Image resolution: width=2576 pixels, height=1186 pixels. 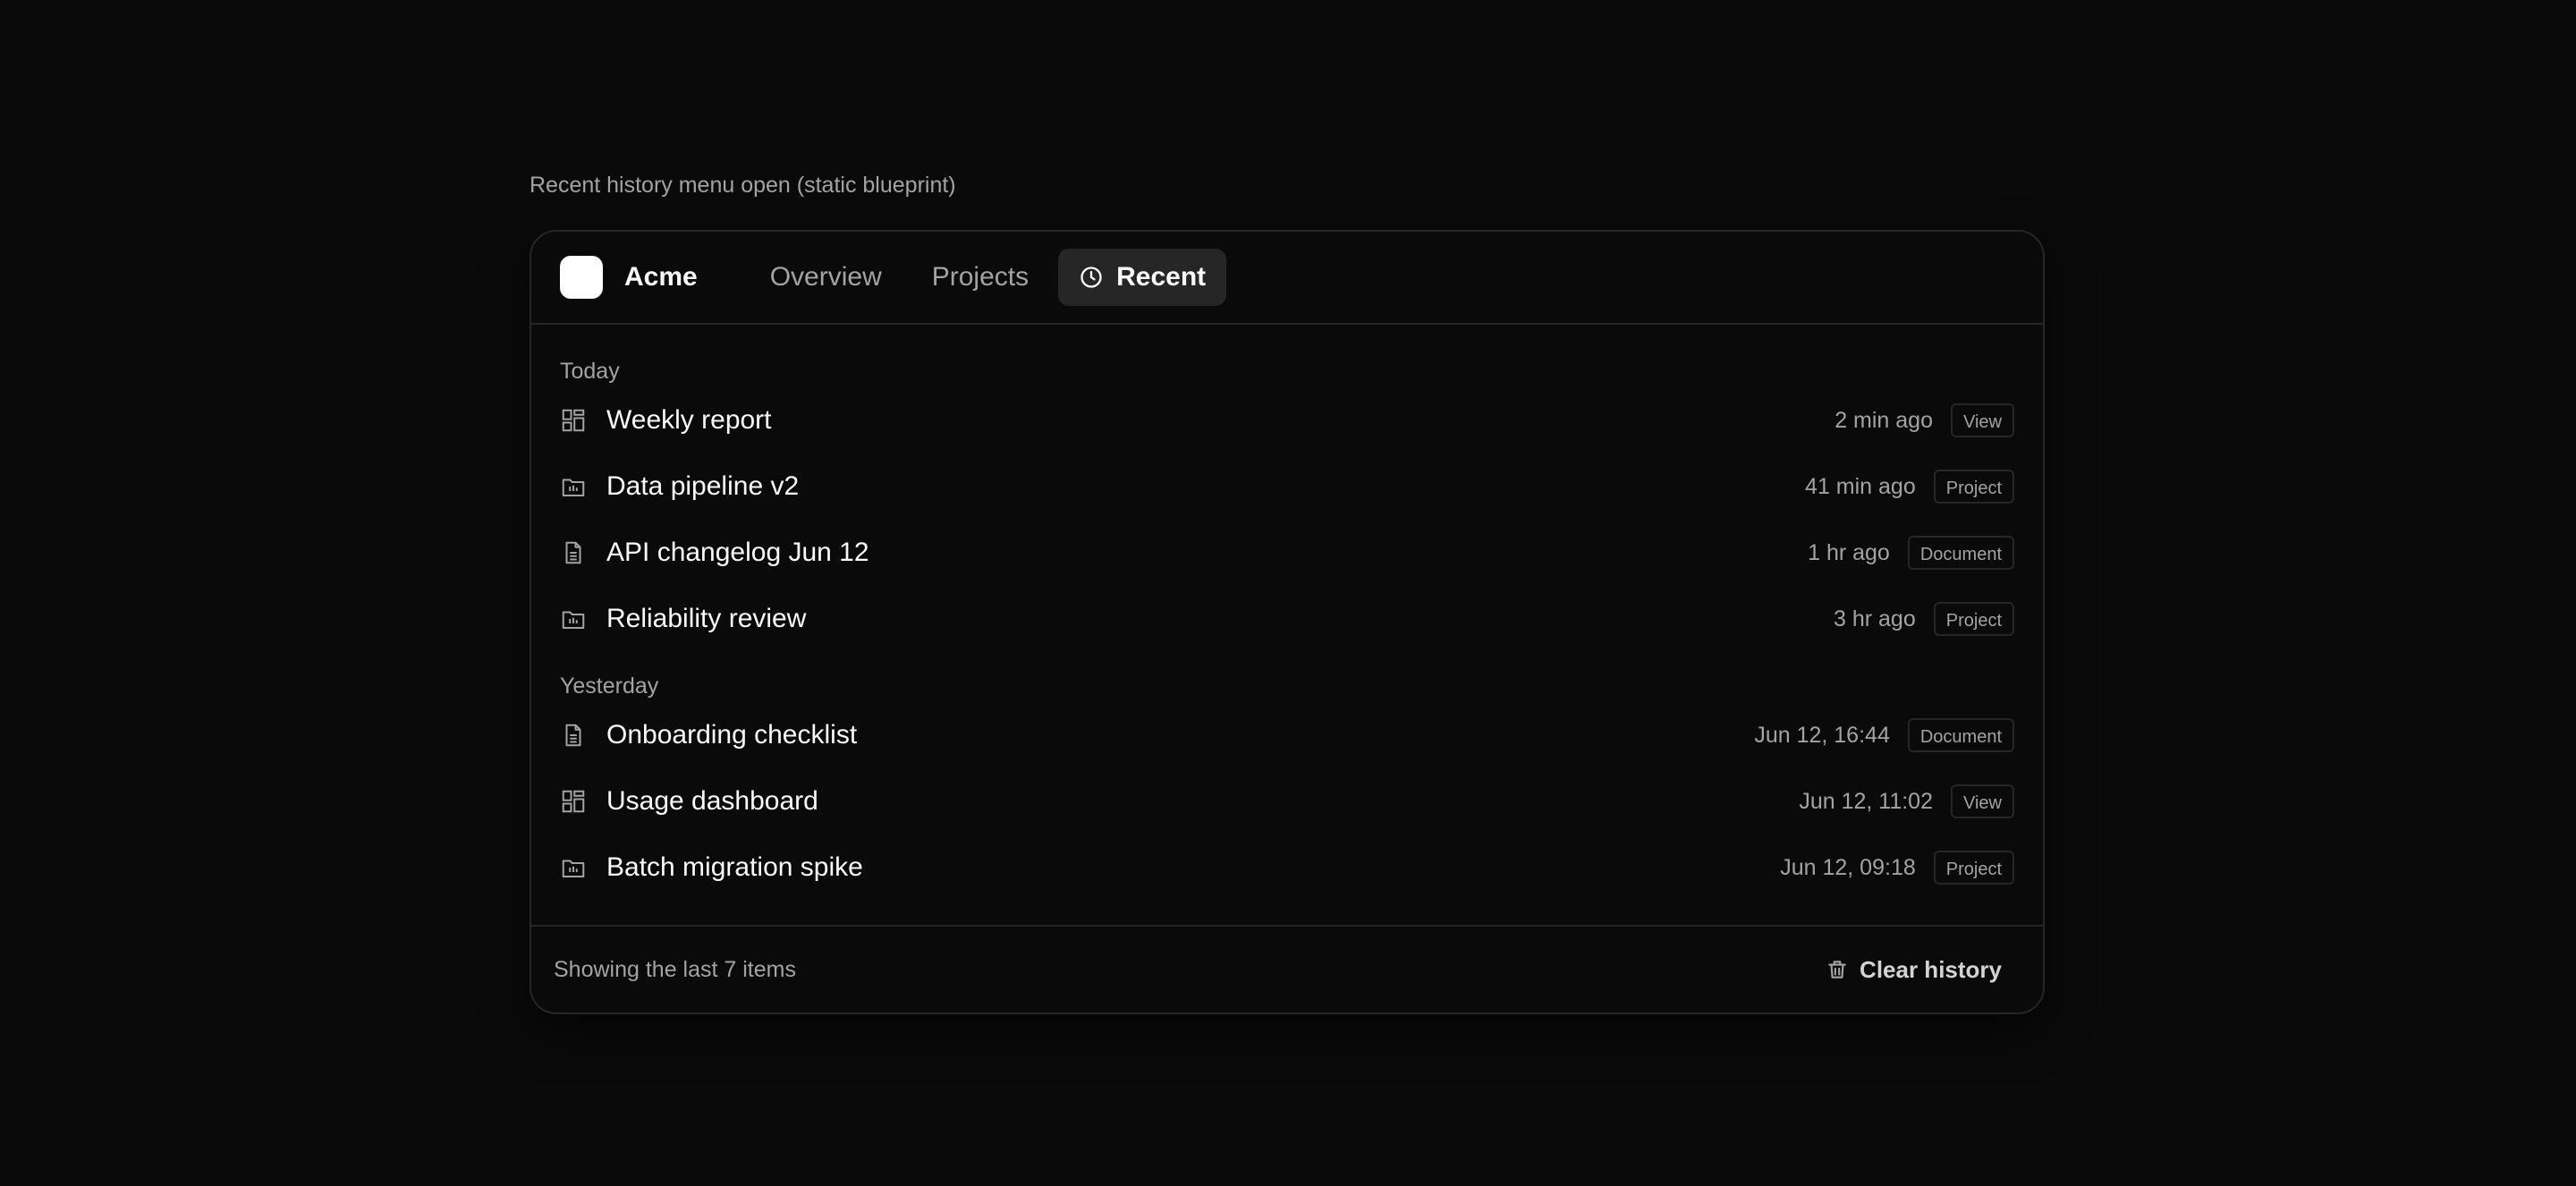 I want to click on nav-recent-label: Recent, so click(x=1161, y=277).